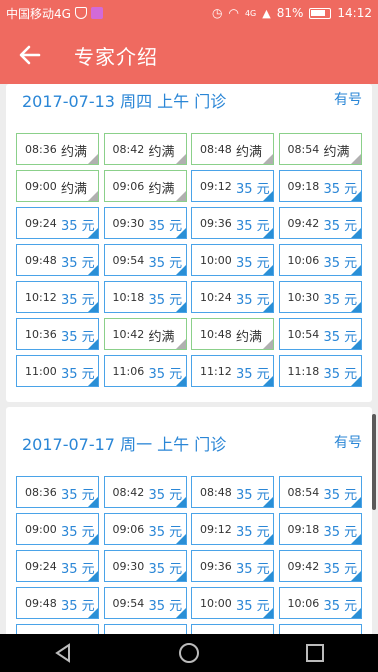 Image resolution: width=378 pixels, height=672 pixels. I want to click on time-slot: 08:36 35 元, so click(57, 492).